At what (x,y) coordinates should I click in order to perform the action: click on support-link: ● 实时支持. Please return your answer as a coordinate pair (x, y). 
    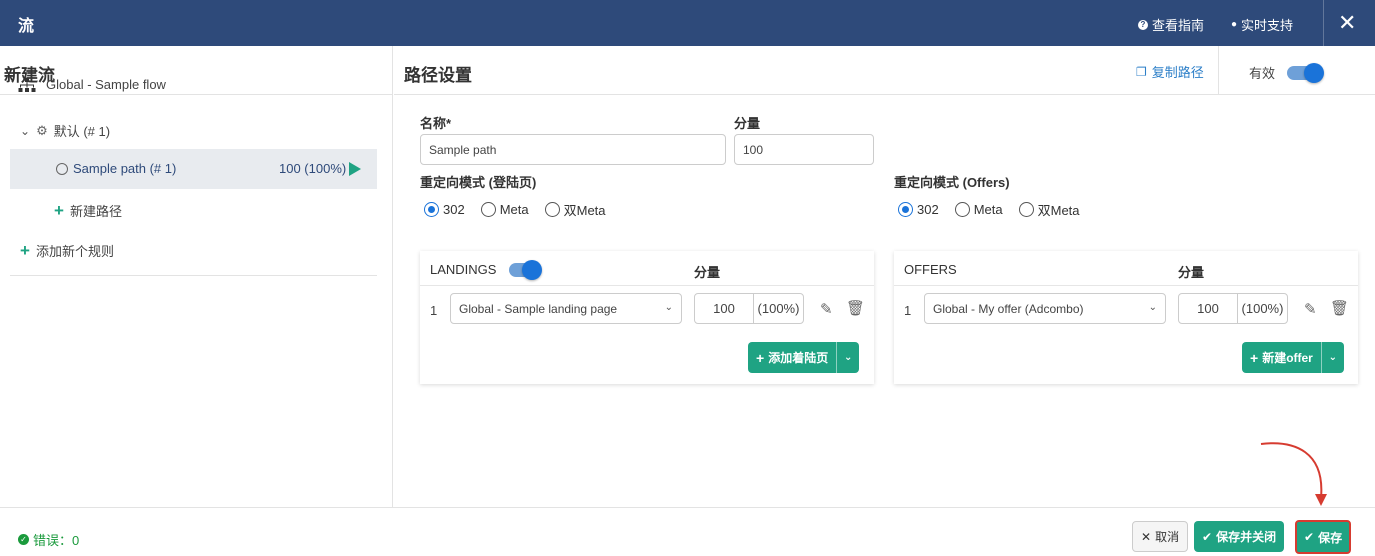
    Looking at the image, I should click on (1262, 24).